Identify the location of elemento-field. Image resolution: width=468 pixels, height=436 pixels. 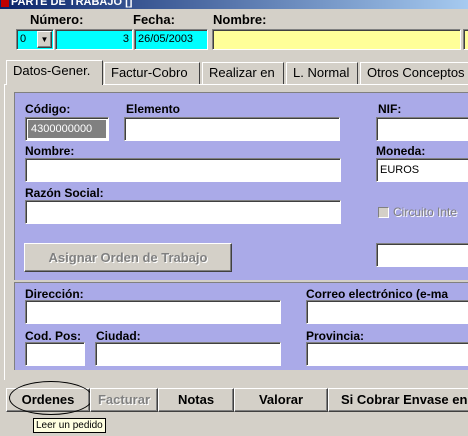
(232, 129).